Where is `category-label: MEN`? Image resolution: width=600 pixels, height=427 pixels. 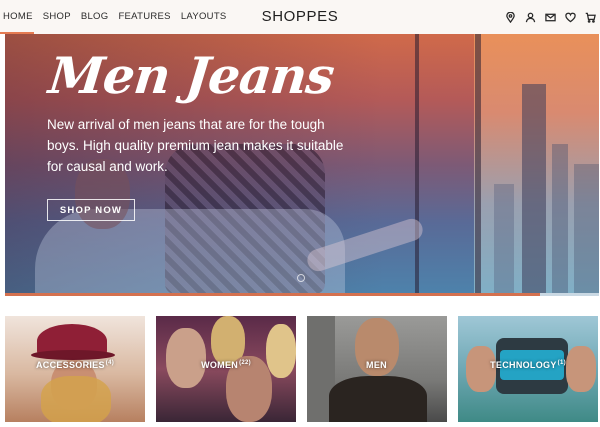 category-label: MEN is located at coordinates (376, 365).